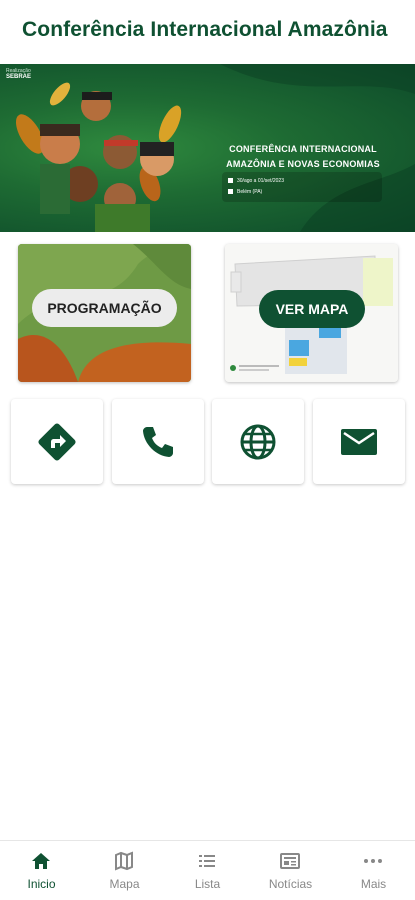 Image resolution: width=415 pixels, height=900 pixels. I want to click on sponsor-logo: Realização SEBRAE, so click(19, 74).